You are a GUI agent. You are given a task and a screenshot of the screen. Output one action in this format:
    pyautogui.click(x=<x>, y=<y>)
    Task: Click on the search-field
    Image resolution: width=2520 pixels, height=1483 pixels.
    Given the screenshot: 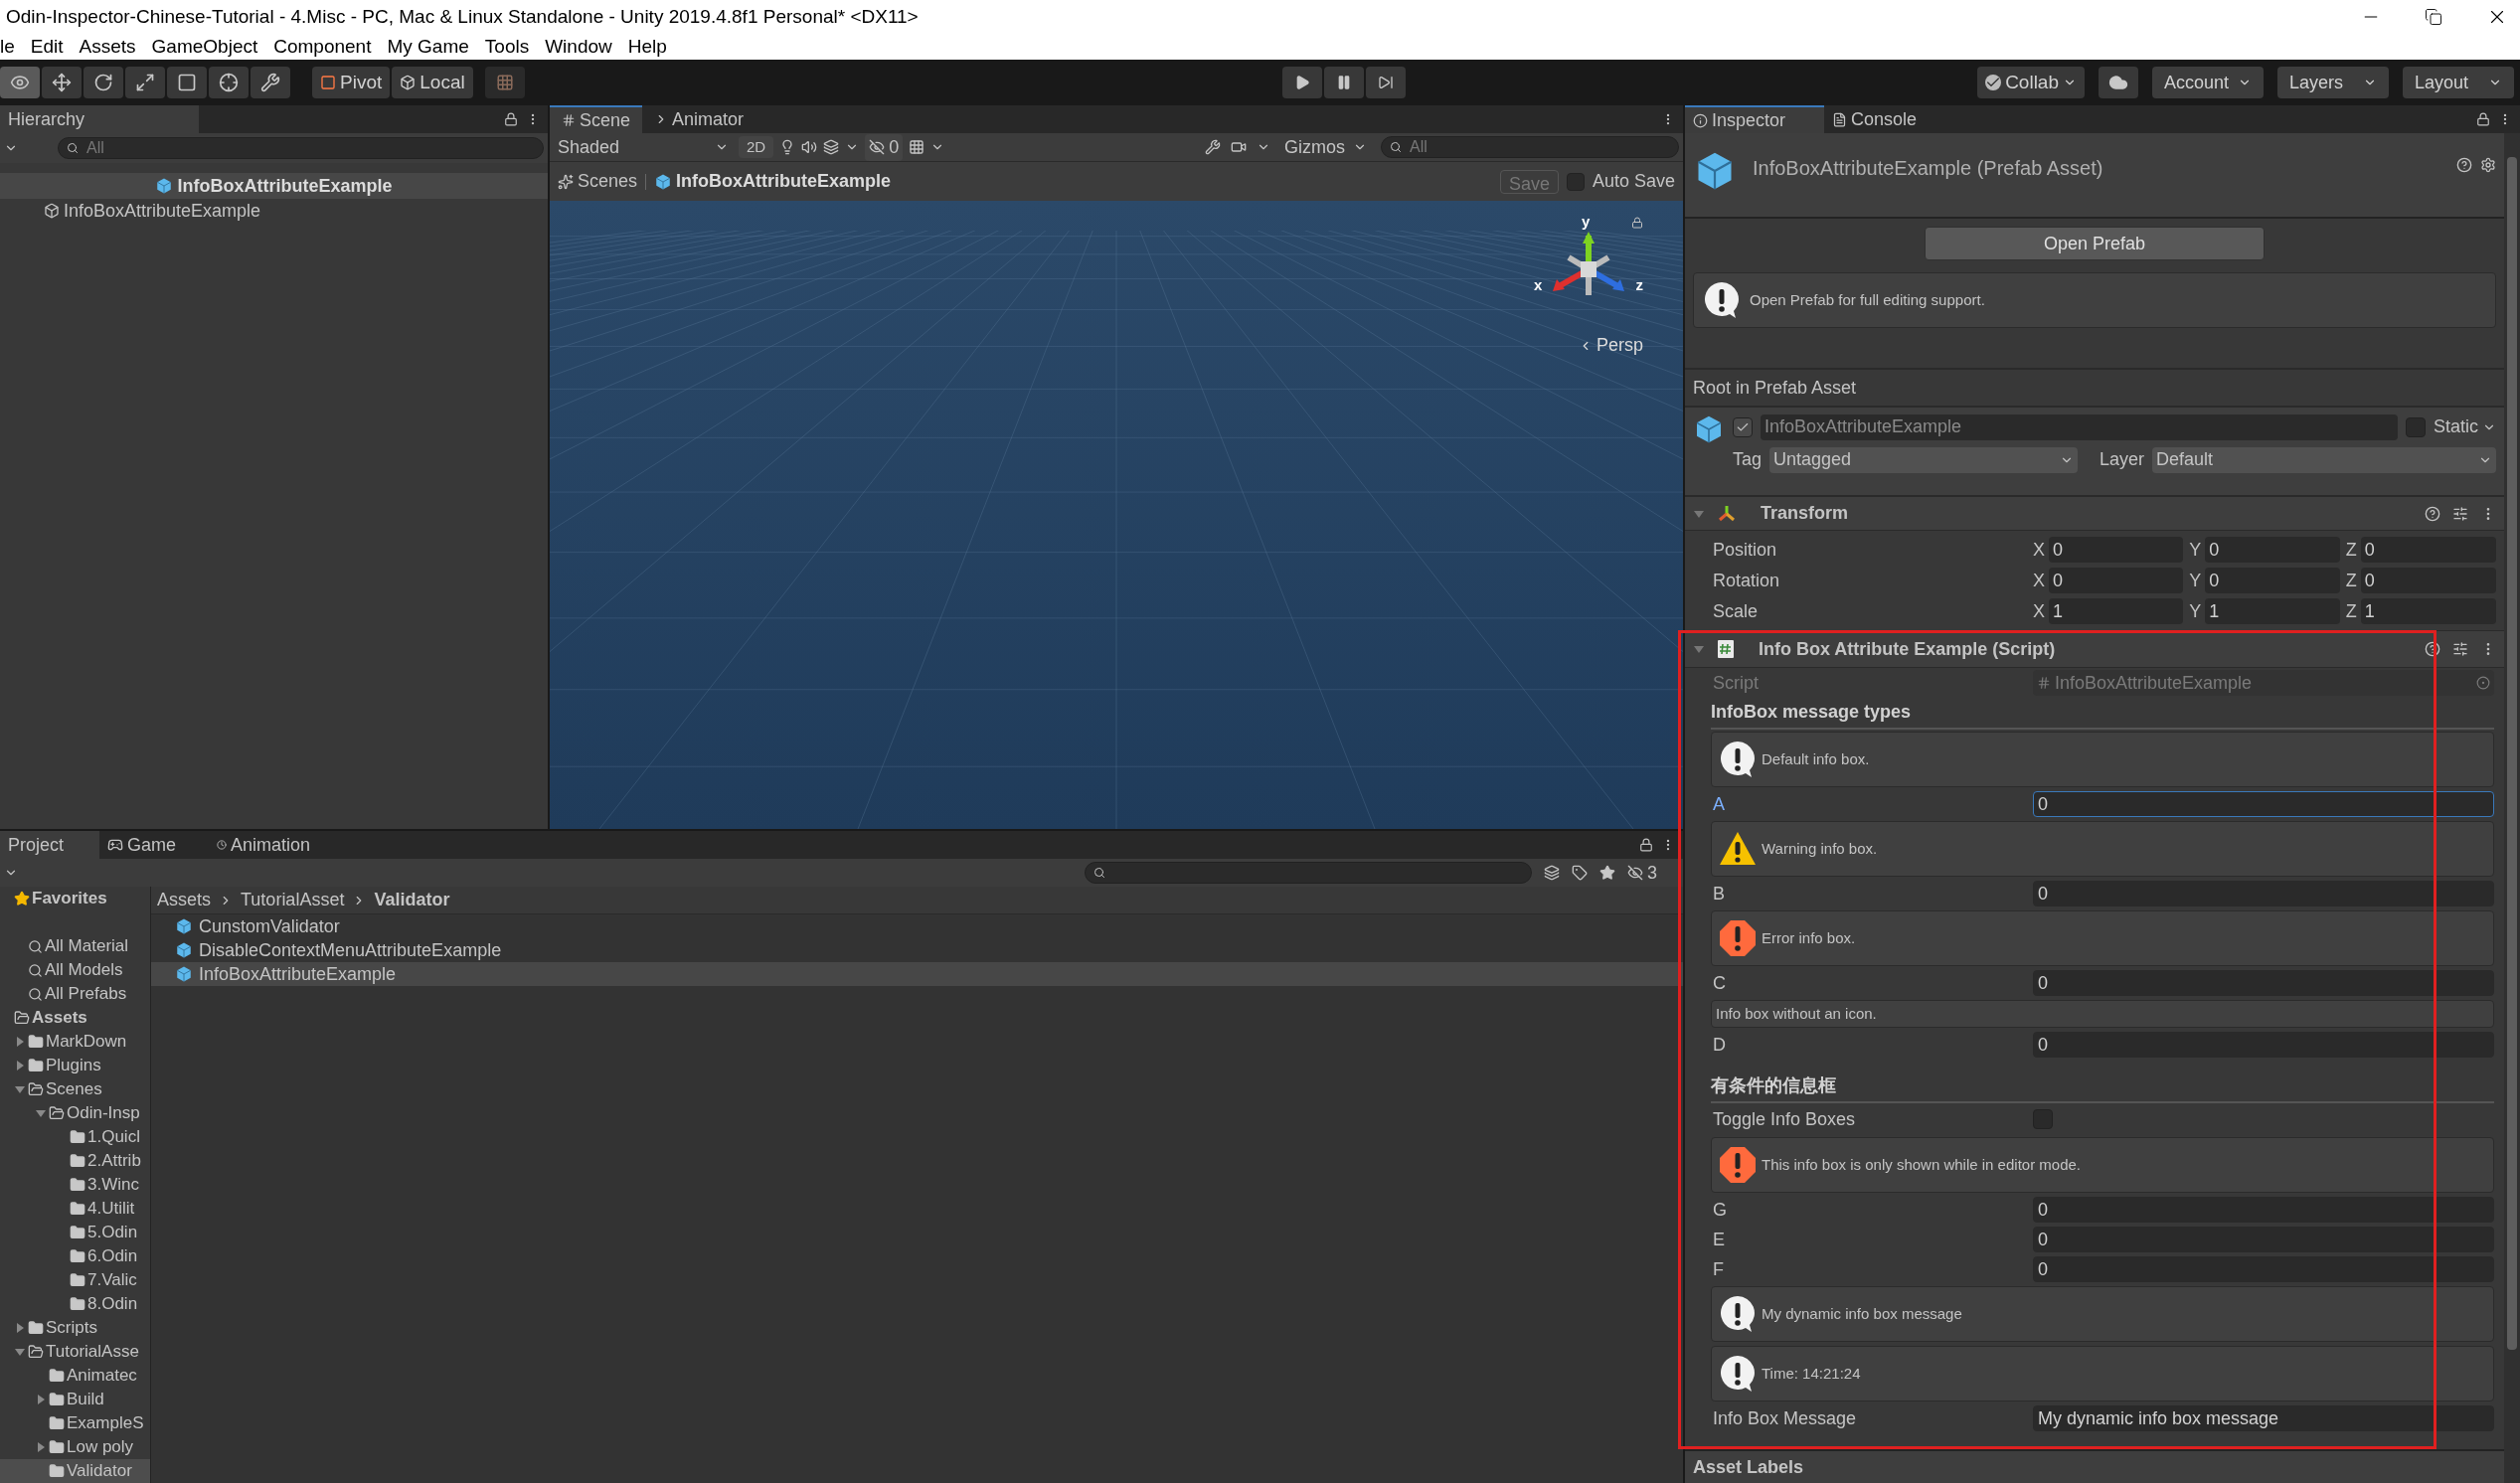 What is the action you would take?
    pyautogui.click(x=1308, y=873)
    